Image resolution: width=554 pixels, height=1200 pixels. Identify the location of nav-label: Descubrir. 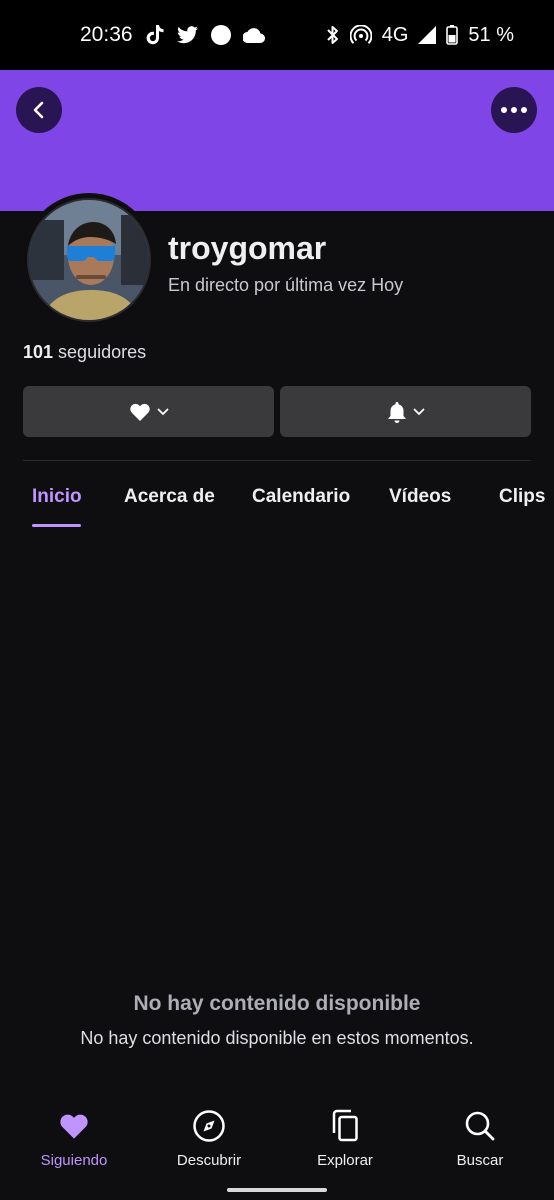
(209, 1160).